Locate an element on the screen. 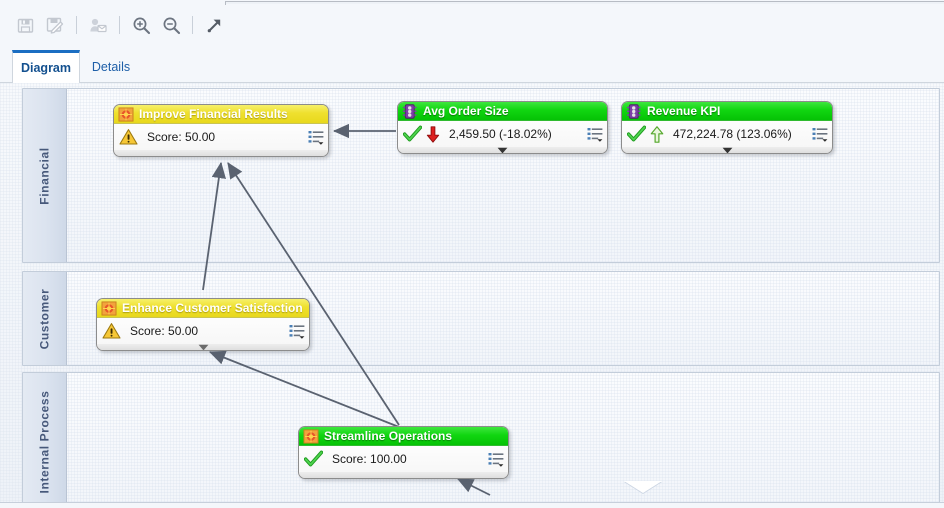 The image size is (944, 508). save-icon is located at coordinates (25, 25).